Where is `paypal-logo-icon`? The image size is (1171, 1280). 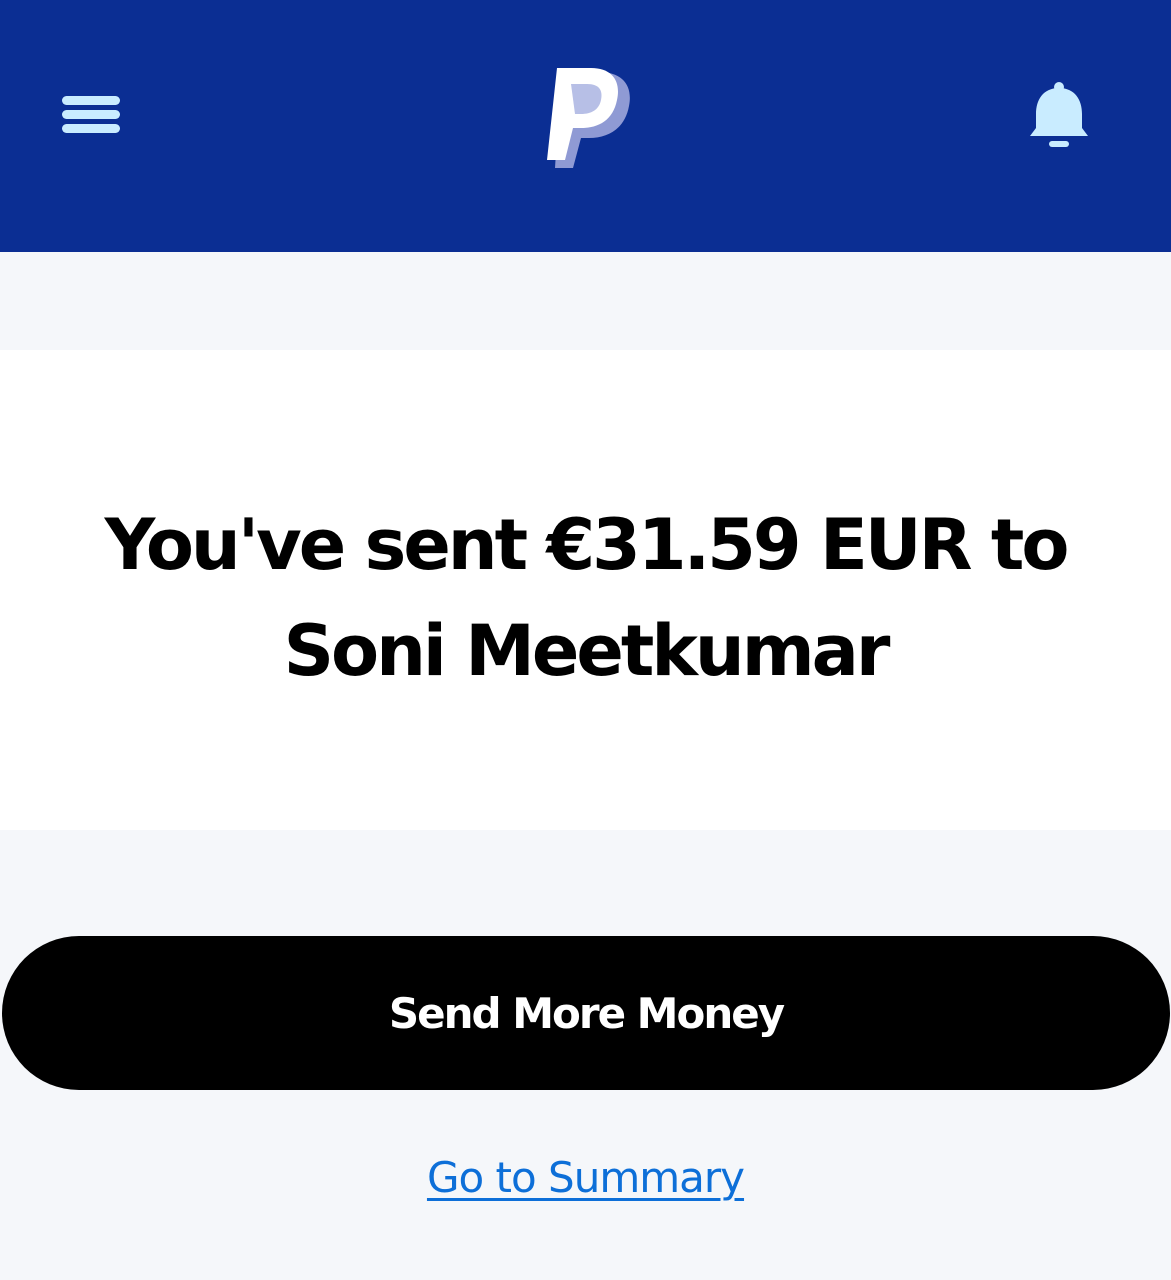 paypal-logo-icon is located at coordinates (588, 118).